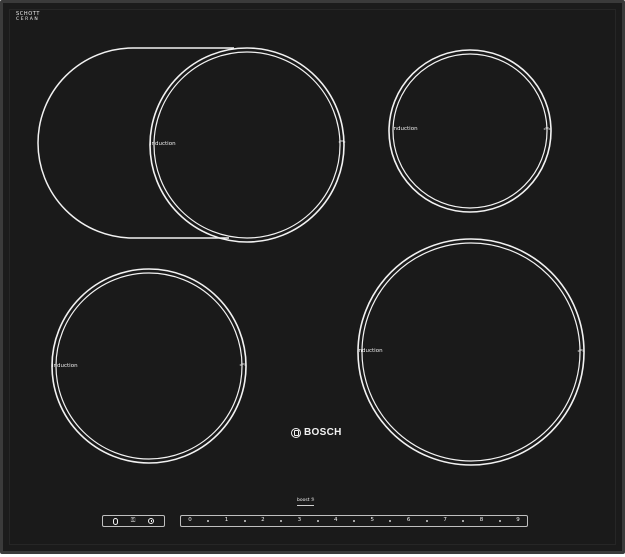  What do you see at coordinates (163, 144) in the screenshot?
I see `zone-label-front-left: induction` at bounding box center [163, 144].